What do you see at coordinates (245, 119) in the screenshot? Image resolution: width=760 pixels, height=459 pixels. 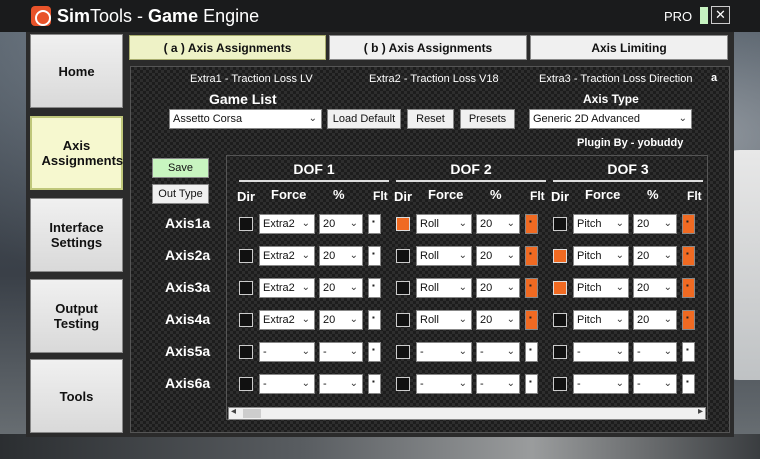 I see `game-list-select: Assetto Corsa ⌄` at bounding box center [245, 119].